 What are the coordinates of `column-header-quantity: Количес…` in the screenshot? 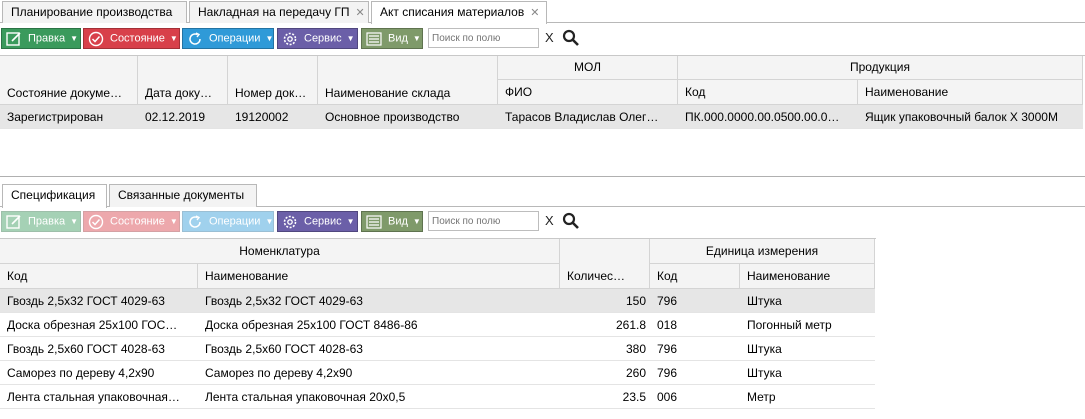 It's located at (605, 276).